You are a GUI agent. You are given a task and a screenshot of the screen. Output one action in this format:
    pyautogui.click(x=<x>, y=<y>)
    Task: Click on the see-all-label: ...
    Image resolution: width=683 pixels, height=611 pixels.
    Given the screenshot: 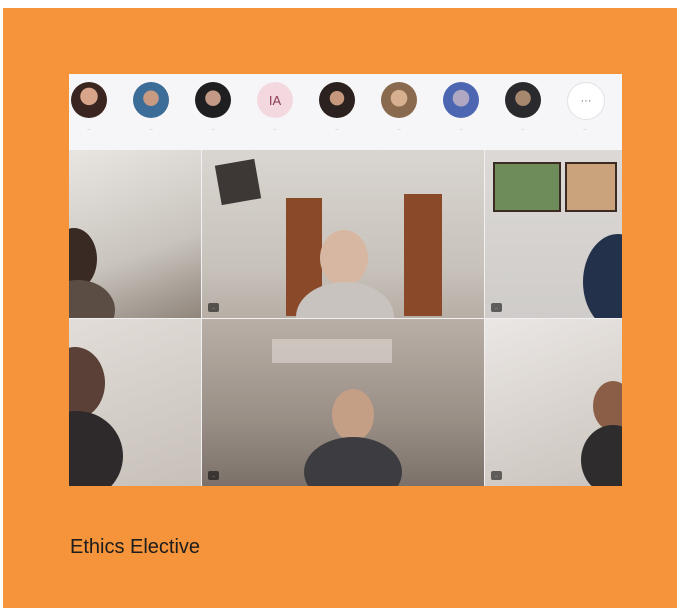 What is the action you would take?
    pyautogui.click(x=585, y=128)
    